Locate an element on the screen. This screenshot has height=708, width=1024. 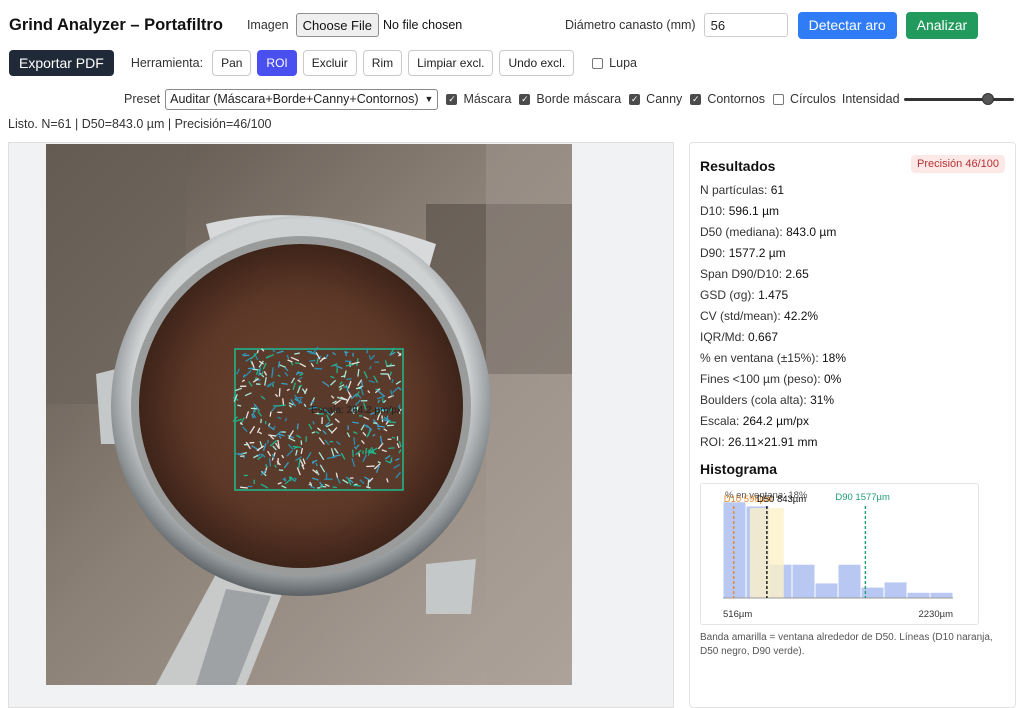
undo-exclusion-button: Undo excl. is located at coordinates (536, 63).